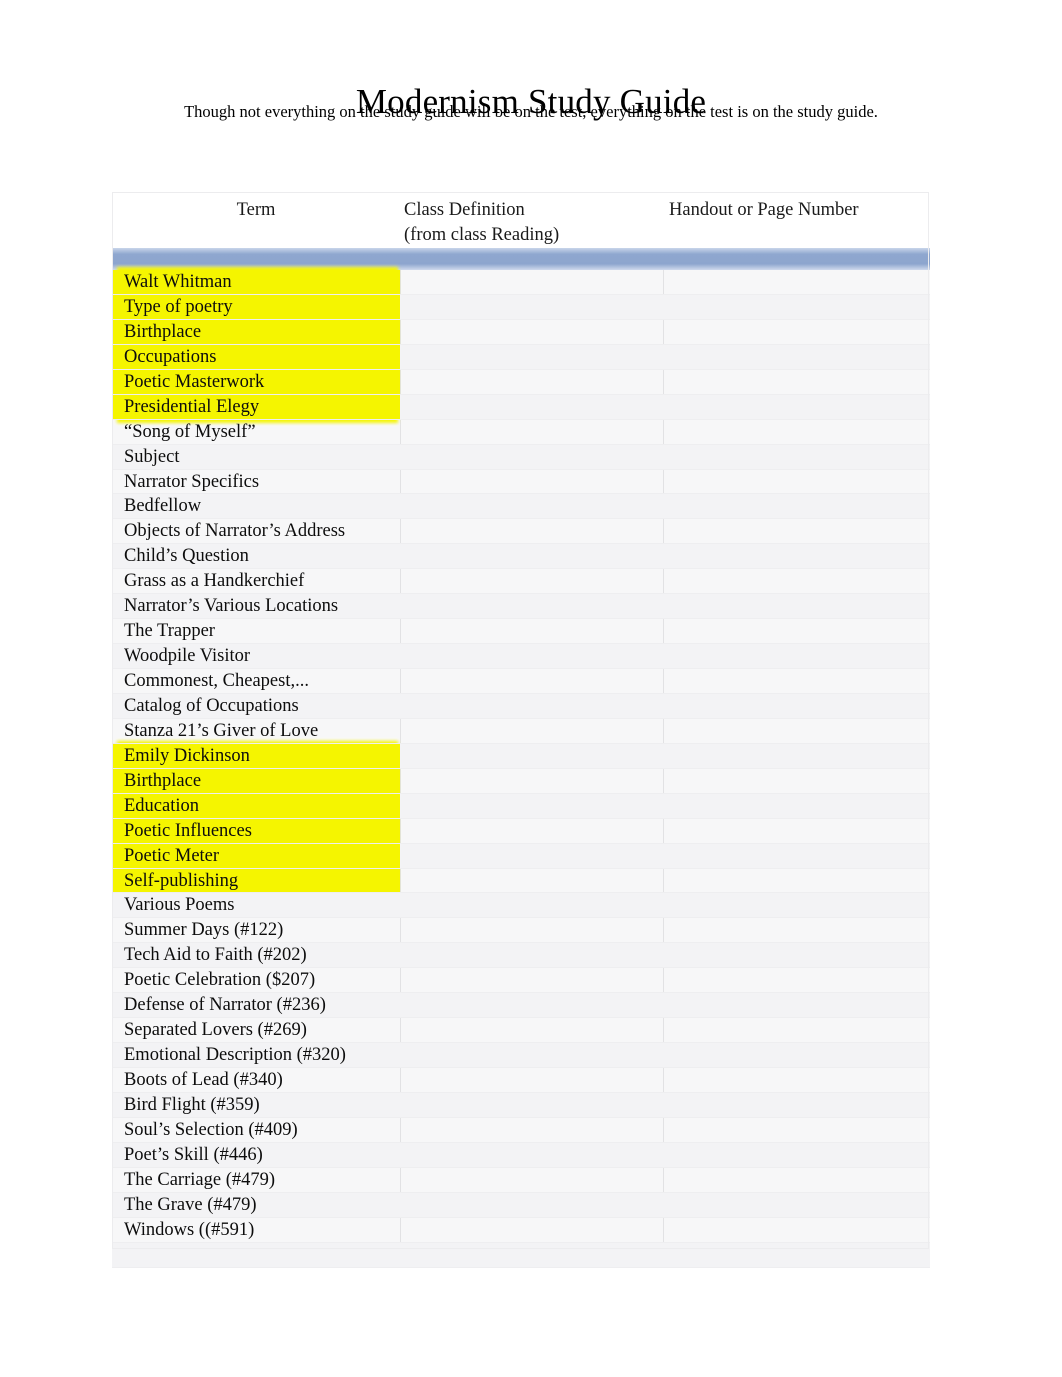  I want to click on column-header-definition-line2: (from class Reading), so click(482, 235).